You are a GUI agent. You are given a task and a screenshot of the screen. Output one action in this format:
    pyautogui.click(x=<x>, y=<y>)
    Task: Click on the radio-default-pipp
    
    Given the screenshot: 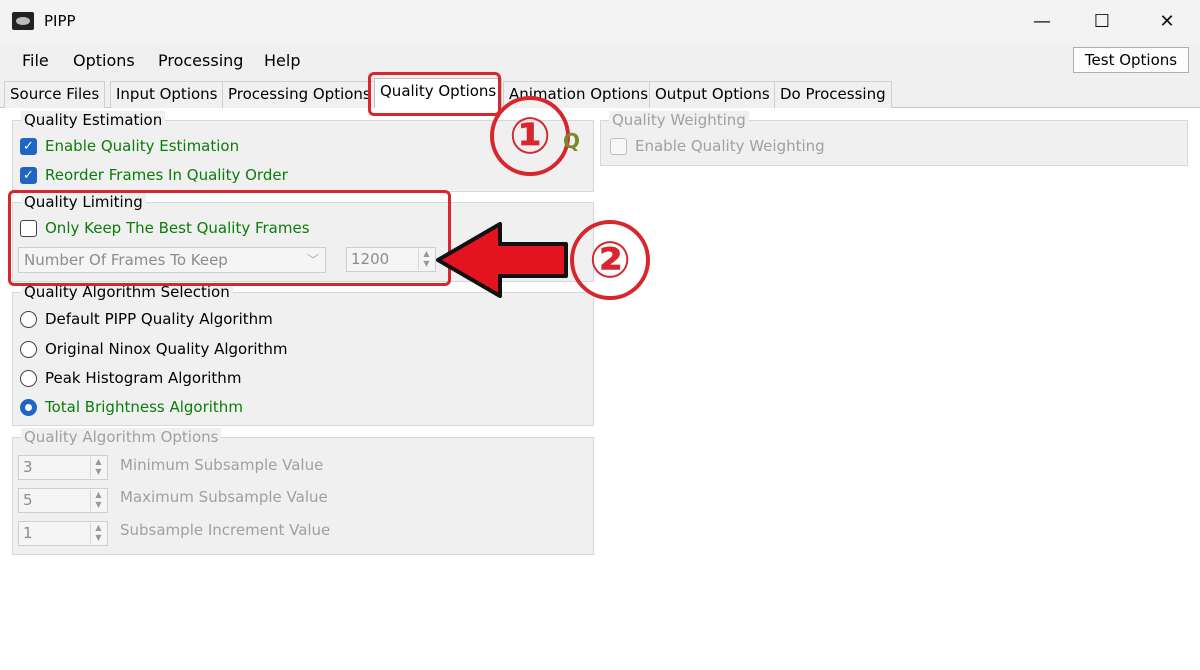 What is the action you would take?
    pyautogui.click(x=28, y=319)
    